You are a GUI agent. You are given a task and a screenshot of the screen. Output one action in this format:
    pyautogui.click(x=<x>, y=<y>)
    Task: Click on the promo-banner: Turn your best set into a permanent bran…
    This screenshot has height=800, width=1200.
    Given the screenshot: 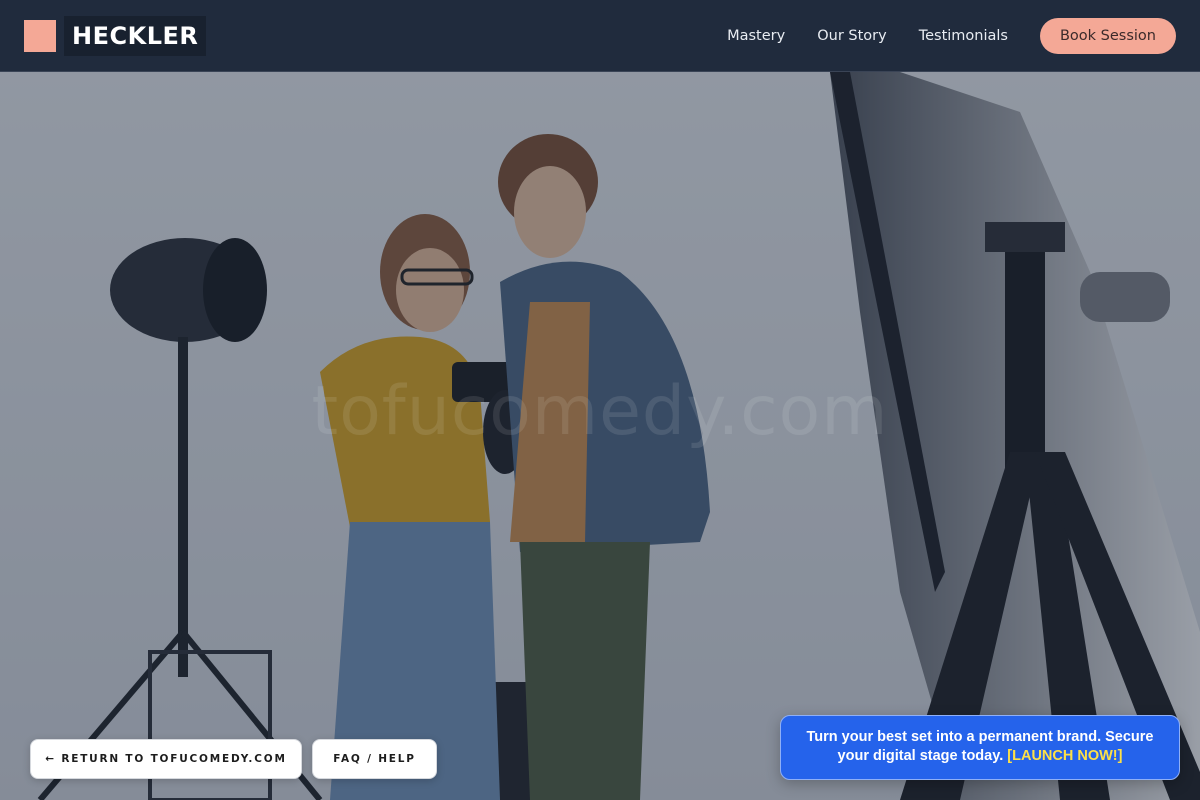 What is the action you would take?
    pyautogui.click(x=980, y=747)
    